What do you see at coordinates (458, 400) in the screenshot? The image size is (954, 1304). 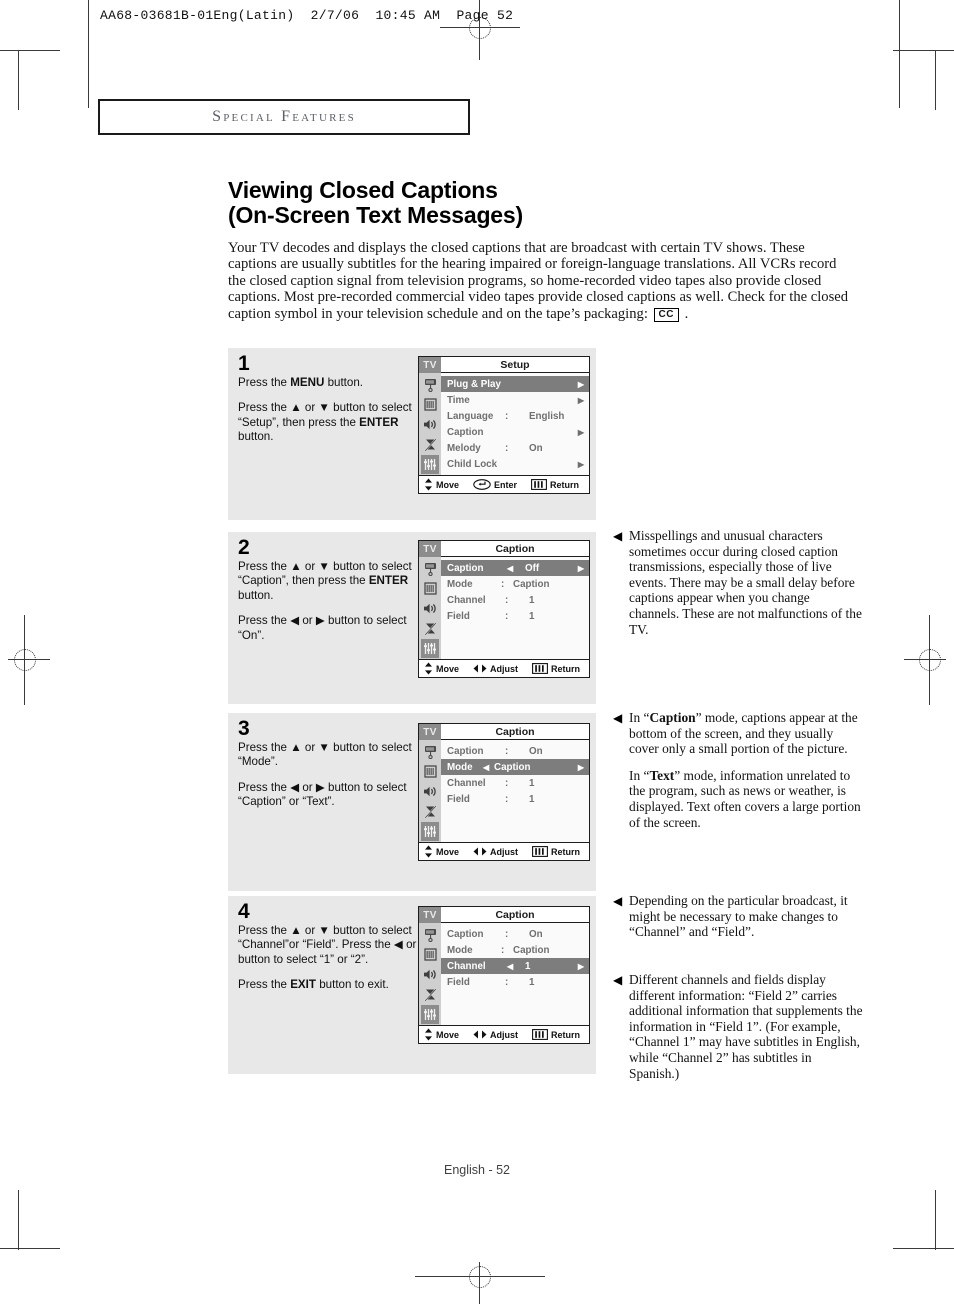 I see `osd-row-label: Time` at bounding box center [458, 400].